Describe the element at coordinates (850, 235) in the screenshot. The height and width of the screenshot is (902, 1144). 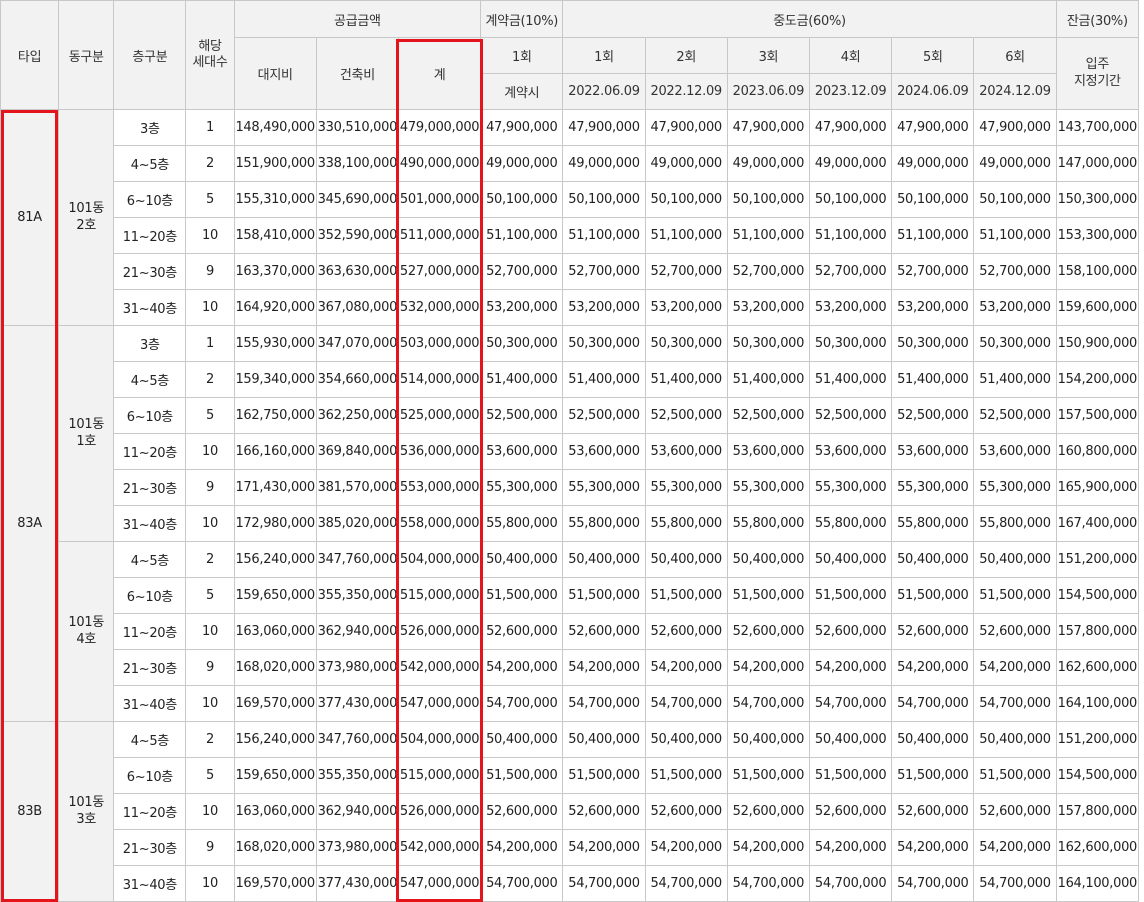
I see `middle-payment-4-cell: 51,100,000` at that location.